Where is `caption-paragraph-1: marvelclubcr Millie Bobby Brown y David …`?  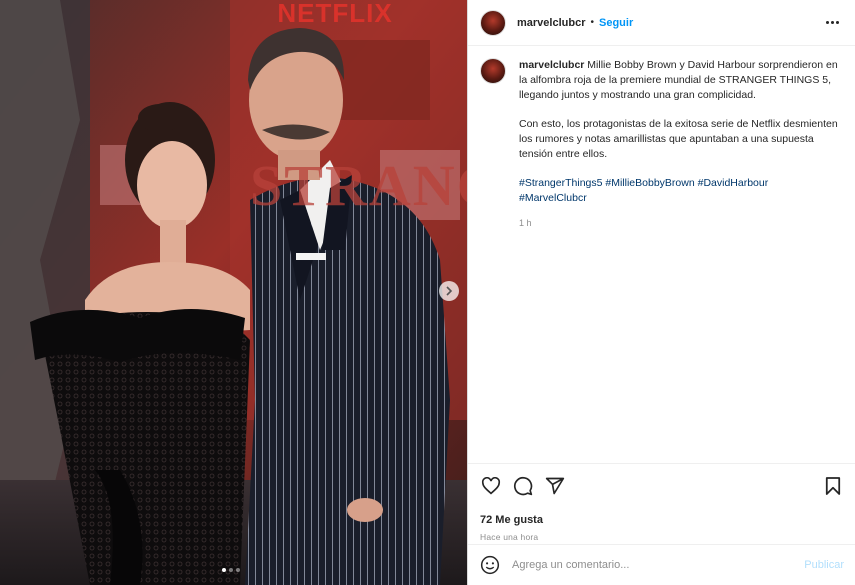 caption-paragraph-1: marvelclubcr Millie Bobby Brown y David … is located at coordinates (679, 80).